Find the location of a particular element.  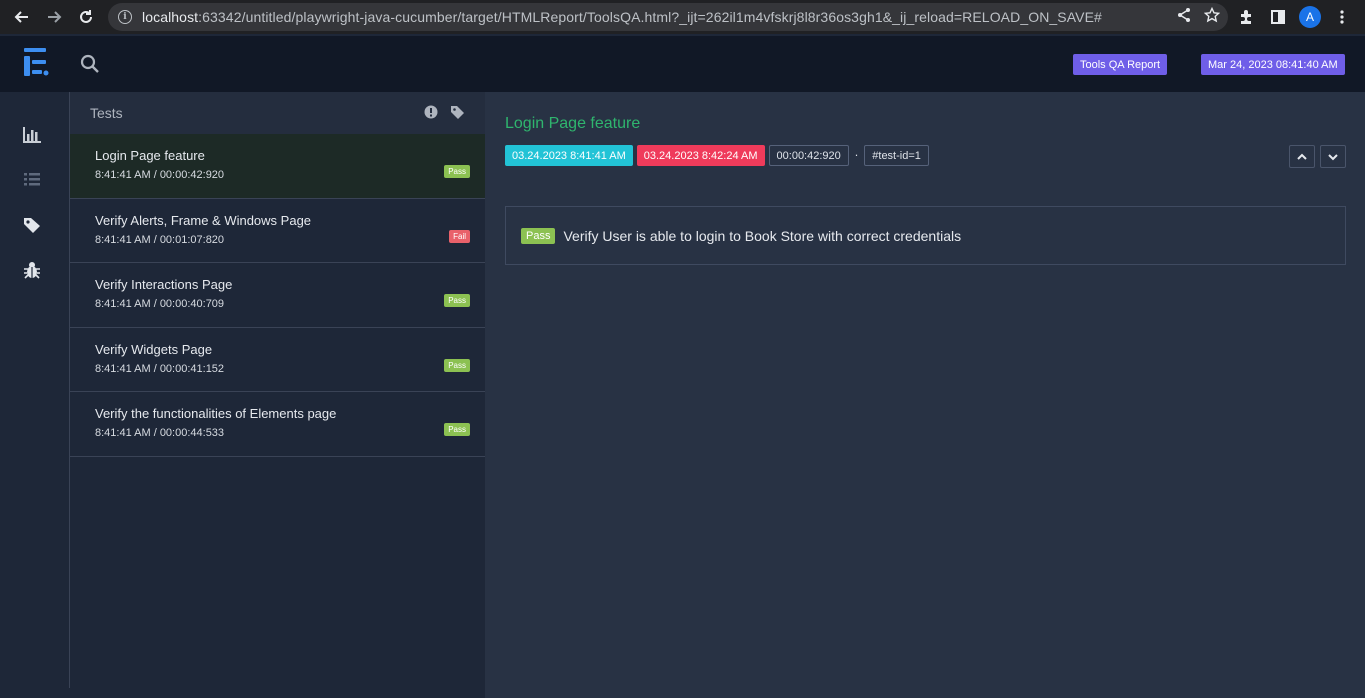

chevron-up-icon is located at coordinates (1302, 156).